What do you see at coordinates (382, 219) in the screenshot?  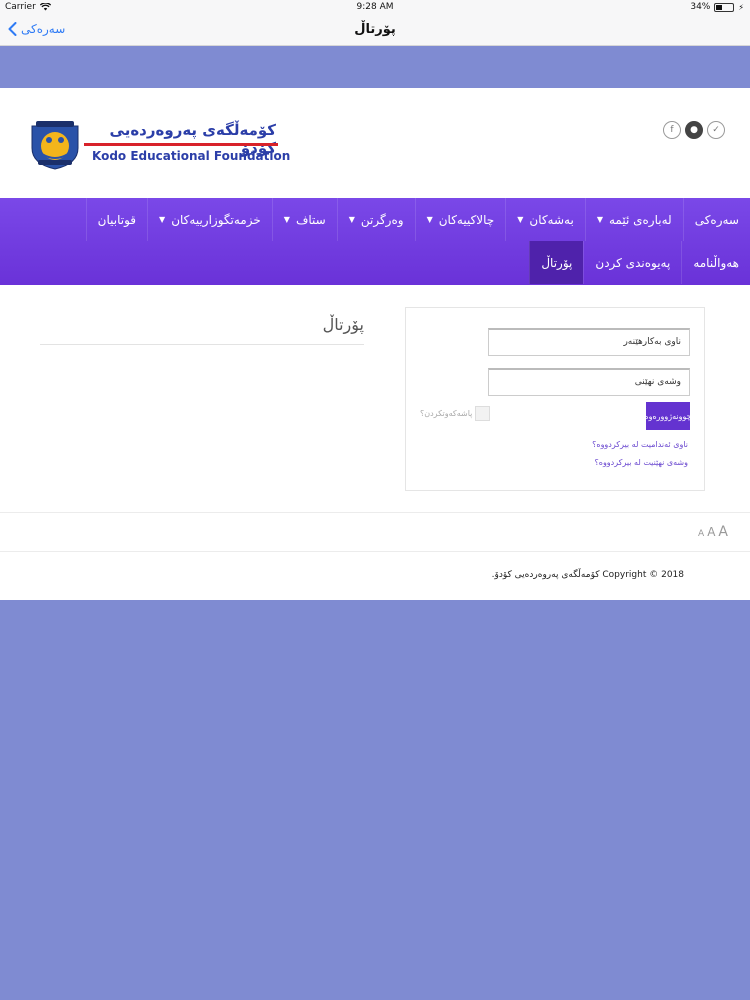 I see `menu-item-label: وەرگرتن` at bounding box center [382, 219].